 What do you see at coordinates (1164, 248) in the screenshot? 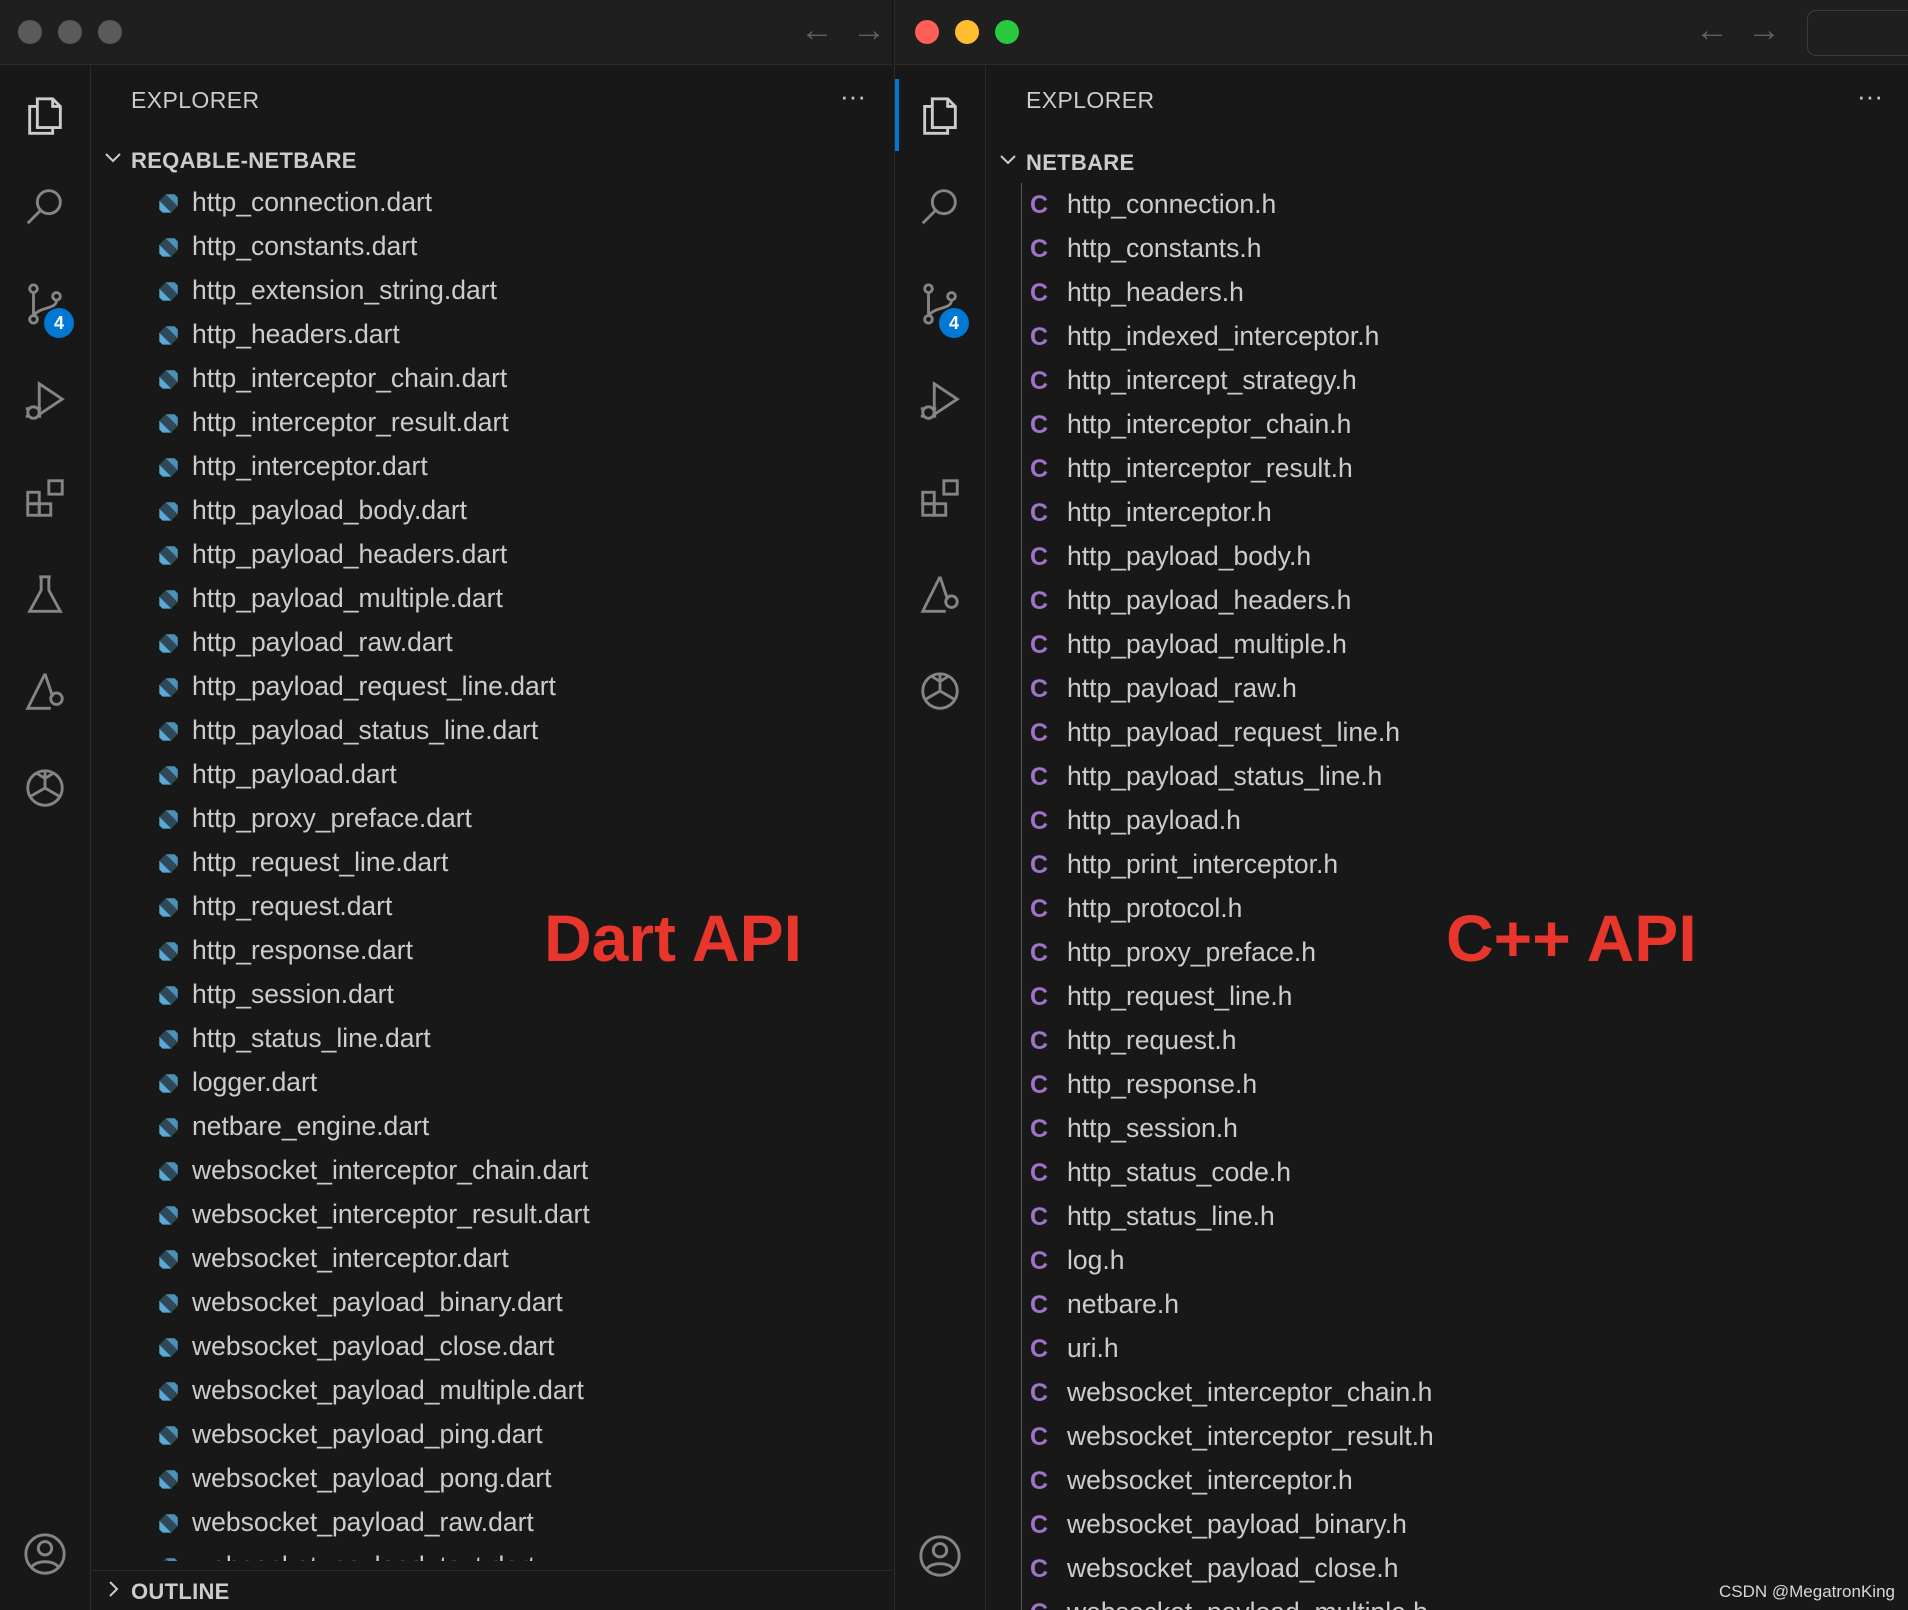
I see `file-name: http_constants.h` at bounding box center [1164, 248].